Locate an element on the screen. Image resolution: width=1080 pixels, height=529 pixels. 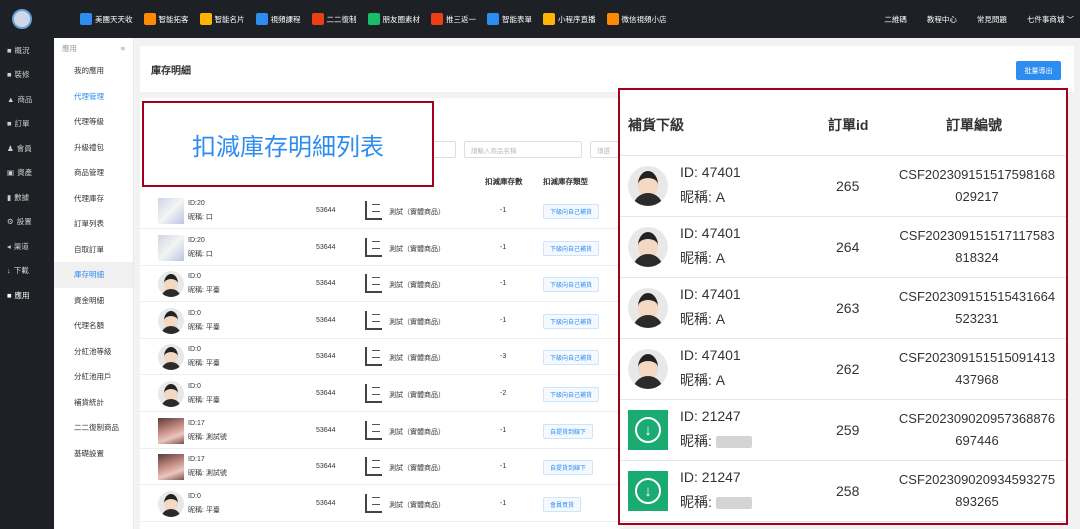
order-number-line1: CSF202309151517598168 is located at coordinates (977, 174).